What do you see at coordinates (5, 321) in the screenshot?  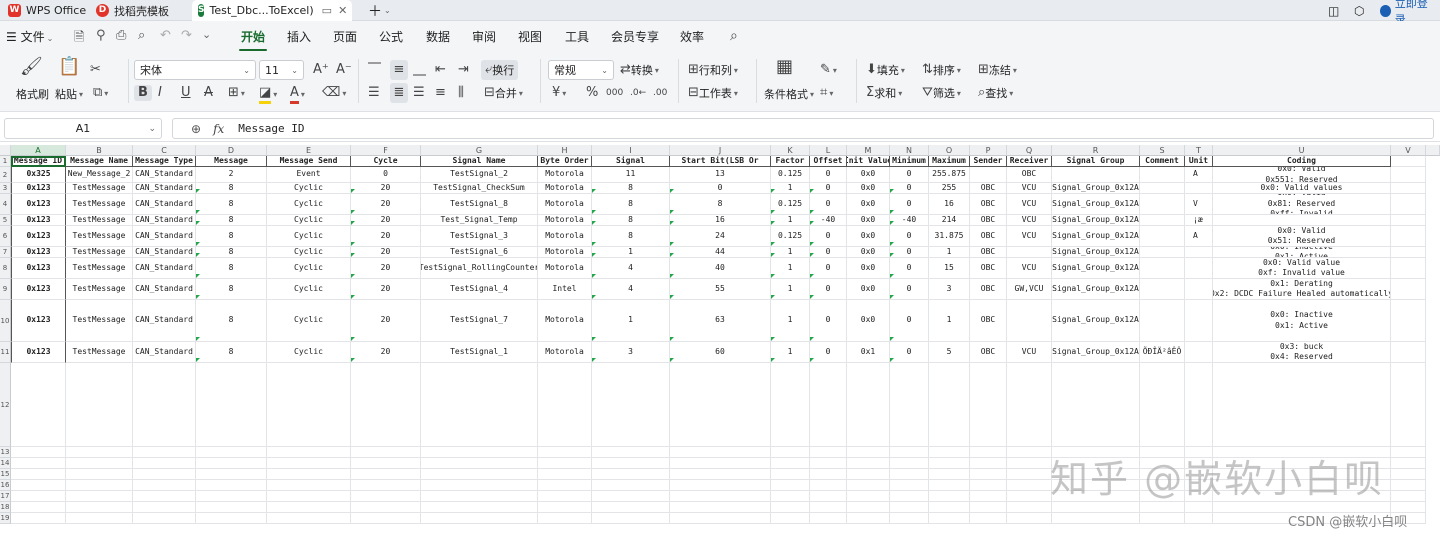 I see `row-header-10: 10` at bounding box center [5, 321].